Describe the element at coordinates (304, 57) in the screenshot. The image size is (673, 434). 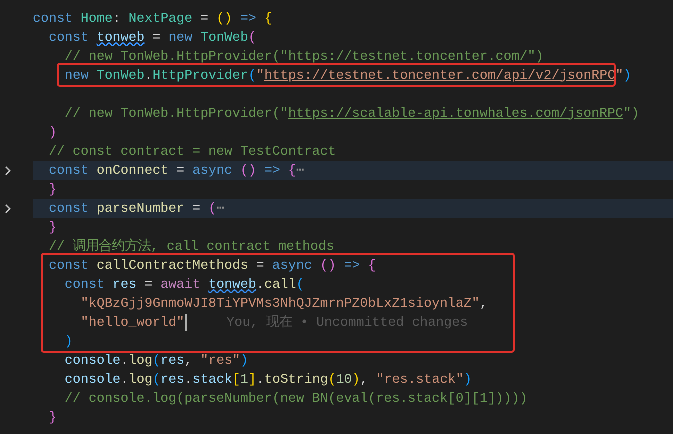
I see `code-text: // new TonWeb.HttpProvider("https://testnet.toncenter.com/")` at that location.